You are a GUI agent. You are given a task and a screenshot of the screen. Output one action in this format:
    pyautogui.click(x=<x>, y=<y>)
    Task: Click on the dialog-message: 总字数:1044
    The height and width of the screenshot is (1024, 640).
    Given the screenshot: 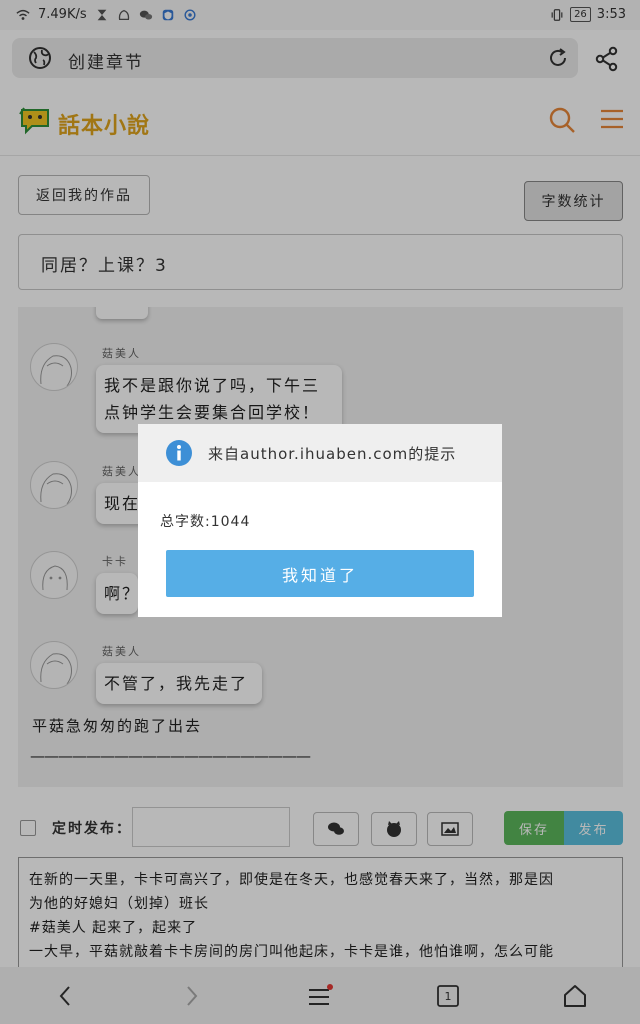 What is the action you would take?
    pyautogui.click(x=205, y=522)
    